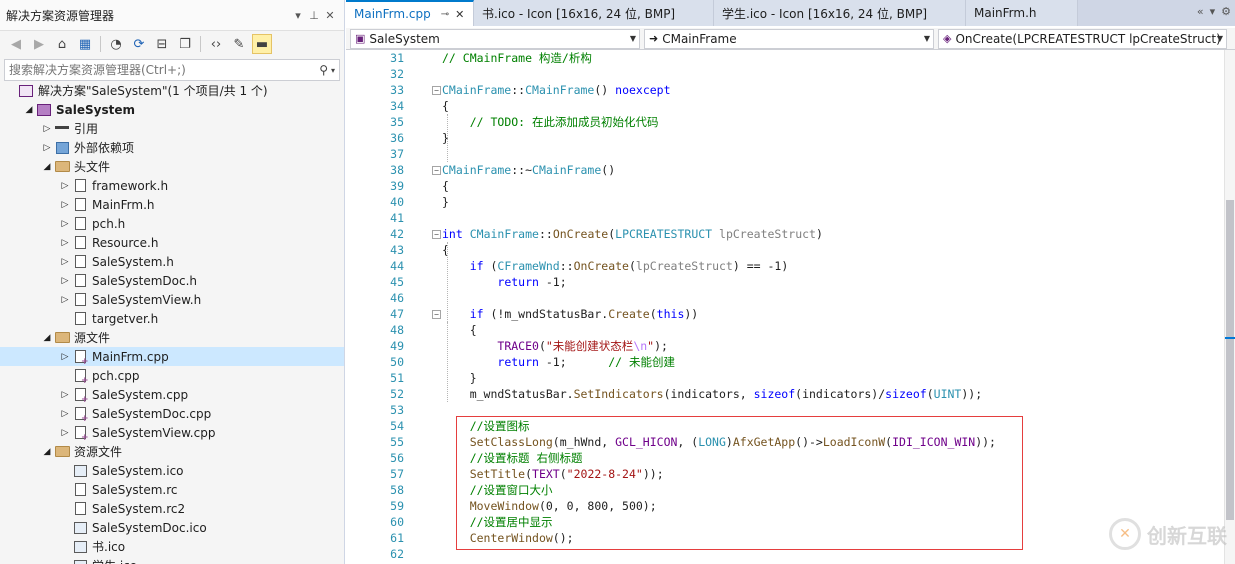 This screenshot has width=1235, height=564. What do you see at coordinates (172, 147) in the screenshot?
I see `tree-item: ▷ 外部依赖项` at bounding box center [172, 147].